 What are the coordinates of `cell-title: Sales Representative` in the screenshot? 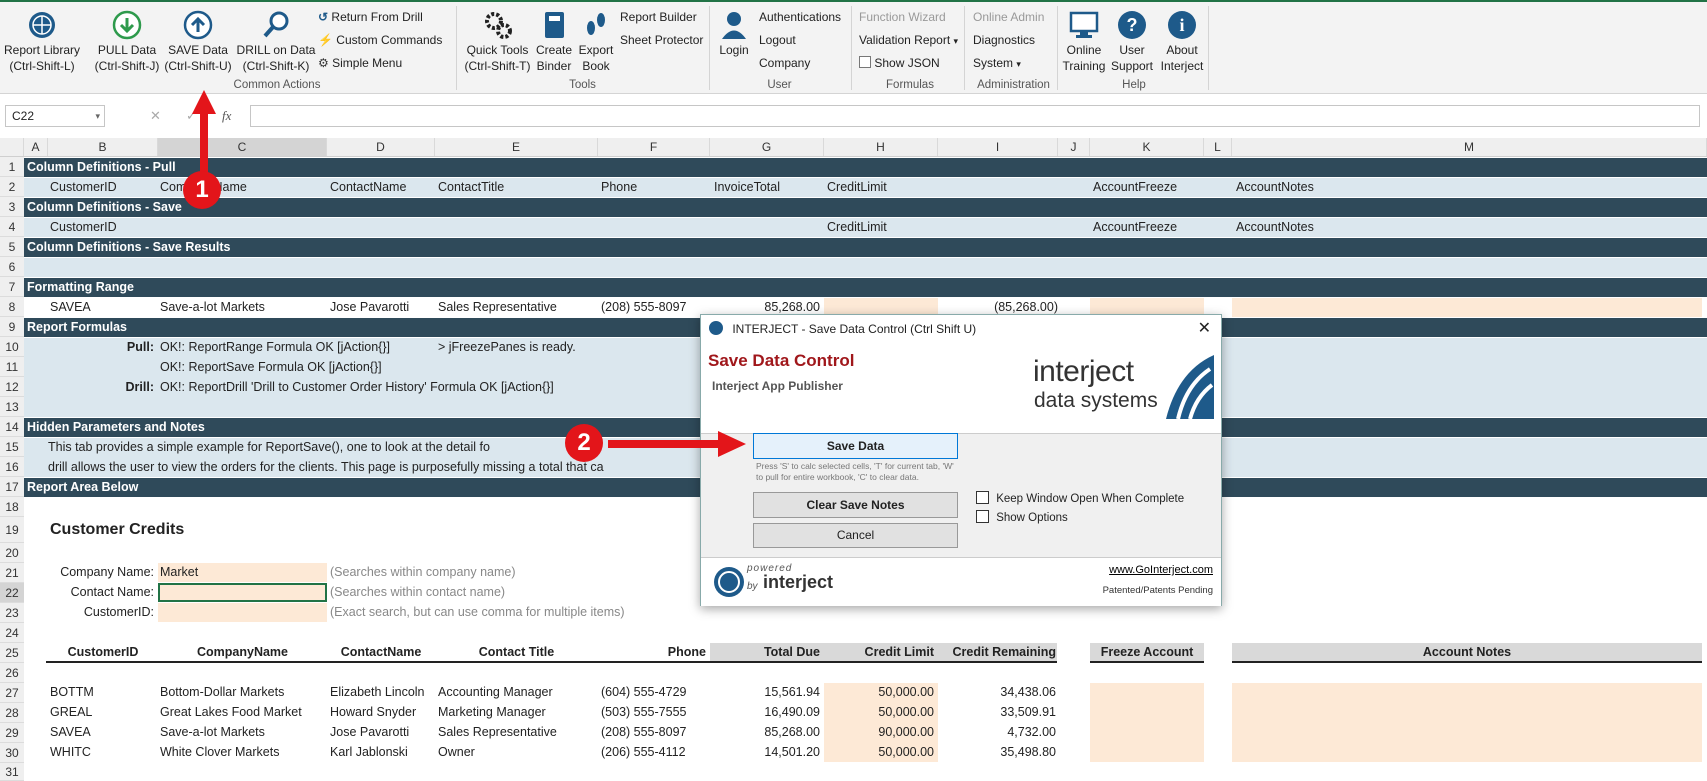 It's located at (497, 732).